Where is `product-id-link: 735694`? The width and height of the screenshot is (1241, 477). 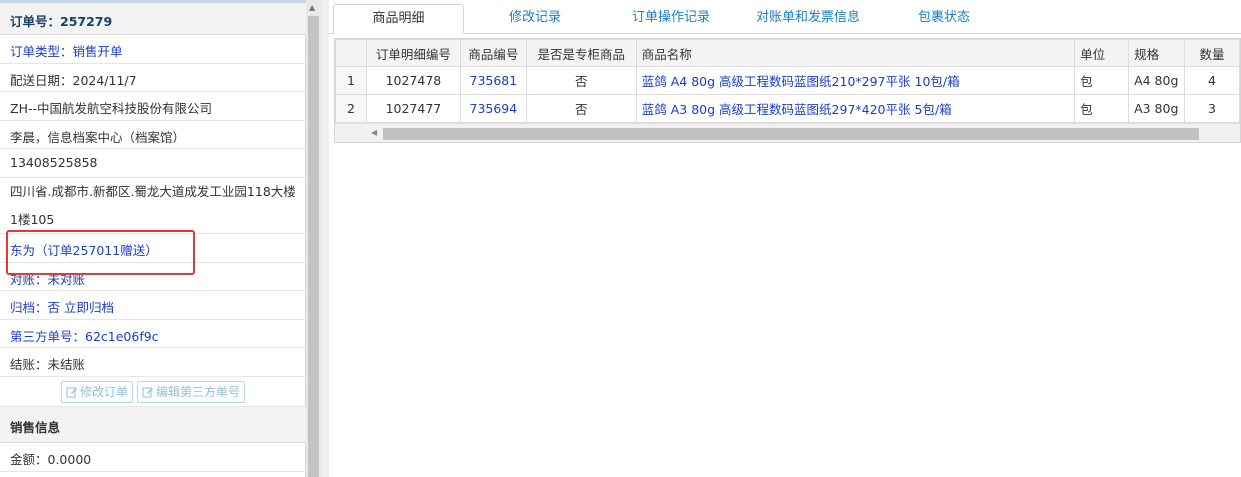
product-id-link: 735694 is located at coordinates (493, 108).